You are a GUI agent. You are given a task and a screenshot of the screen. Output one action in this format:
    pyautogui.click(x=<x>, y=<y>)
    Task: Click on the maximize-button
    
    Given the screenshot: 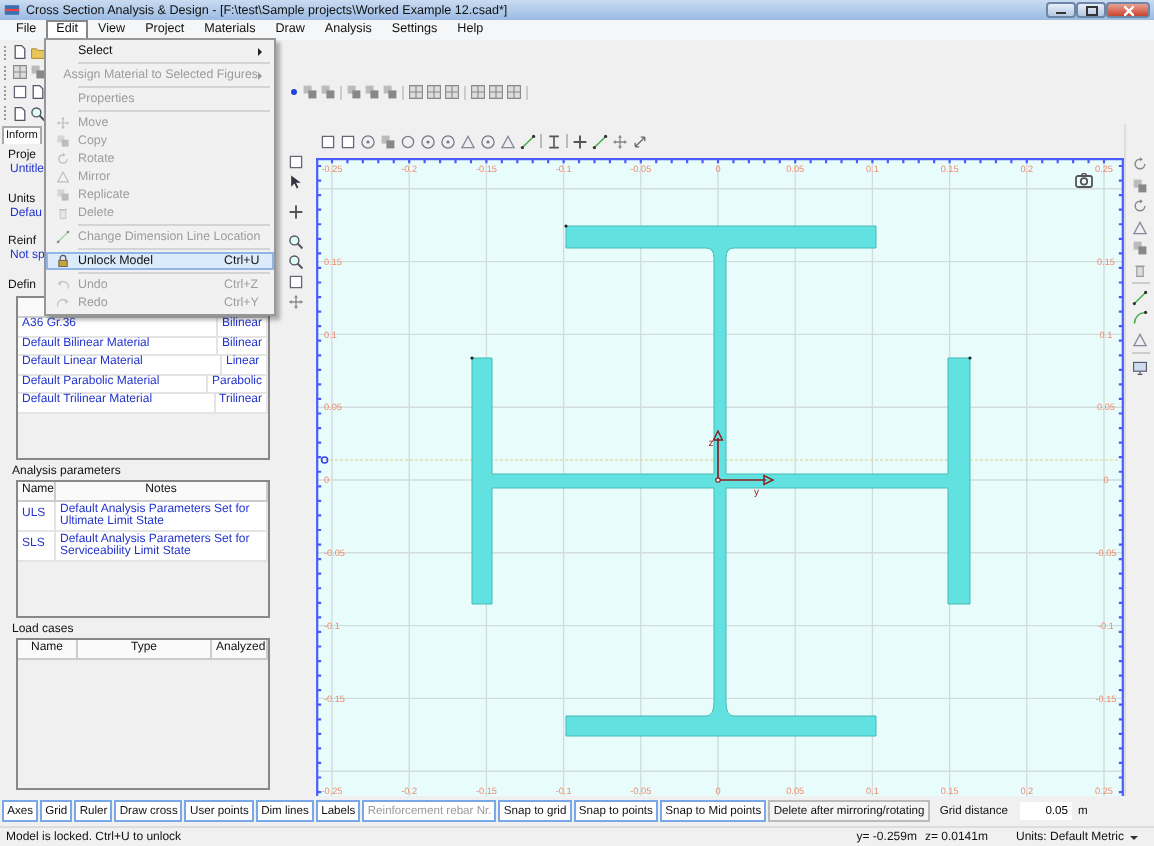 What is the action you would take?
    pyautogui.click(x=1091, y=10)
    